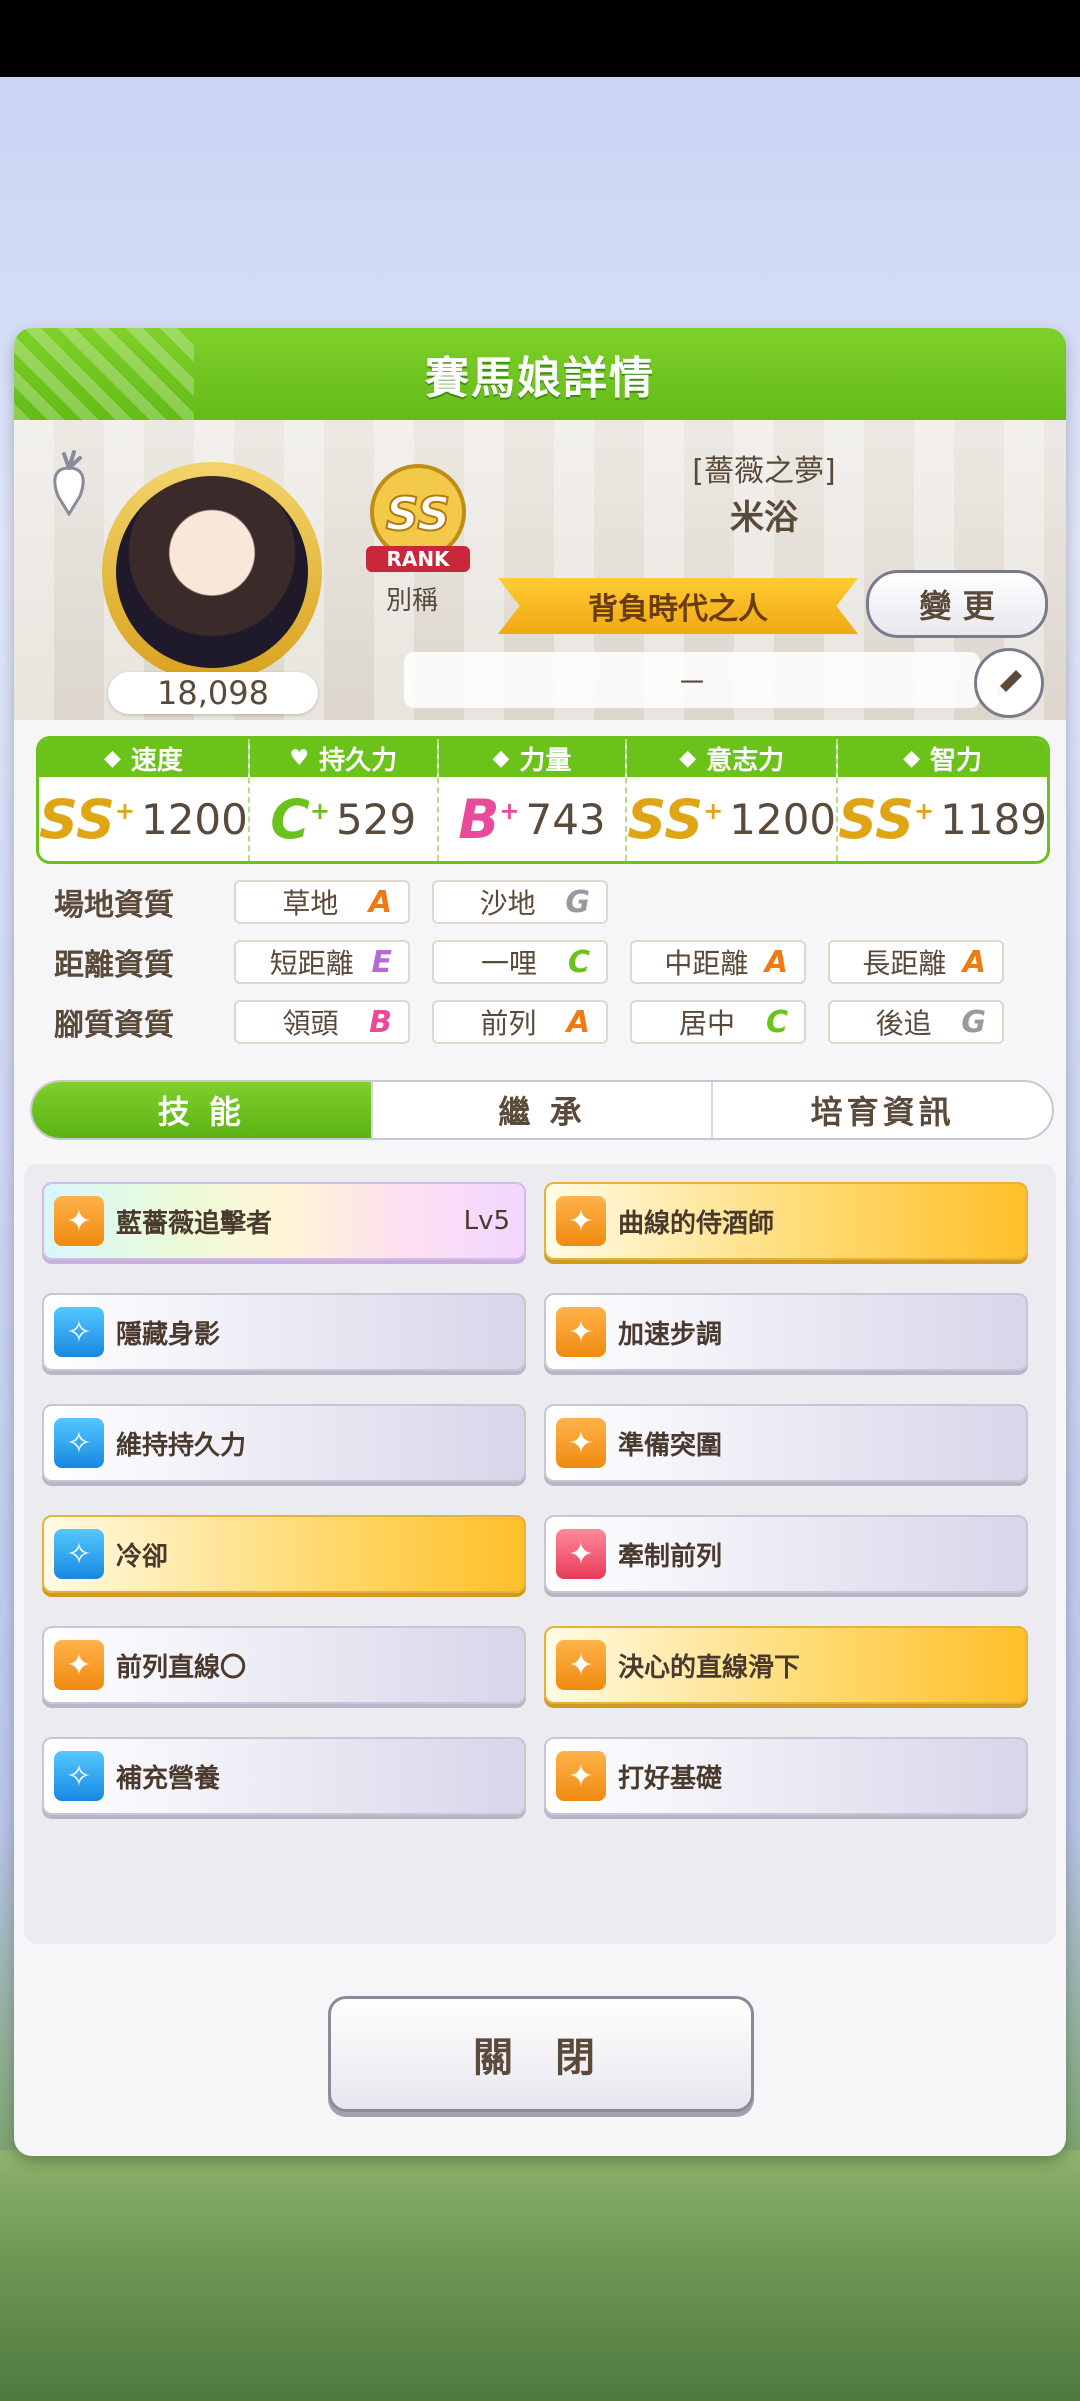 This screenshot has height=2401, width=1080. I want to click on track-aptitude-row: 場地資質 草地 A 沙地 G, so click(342, 902).